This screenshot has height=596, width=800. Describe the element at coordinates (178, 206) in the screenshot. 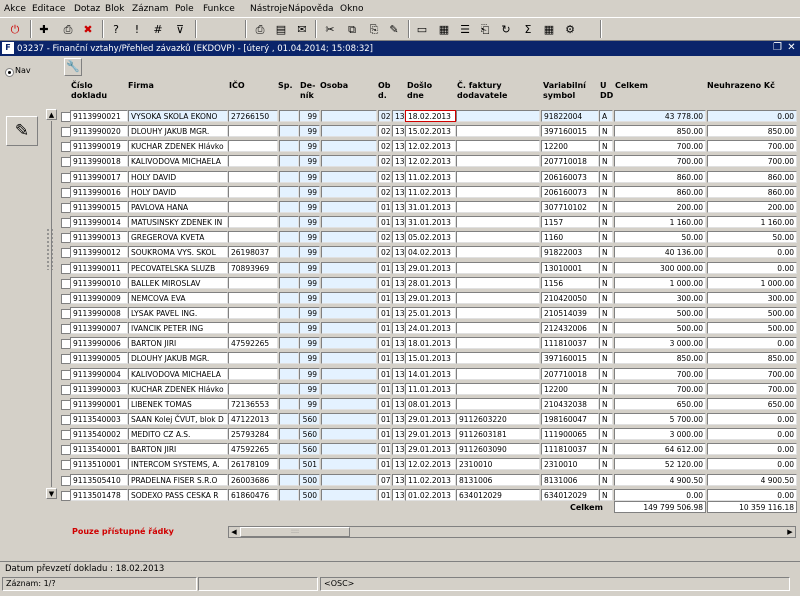

I see `cell-firma: PAVLOVA HANA` at that location.